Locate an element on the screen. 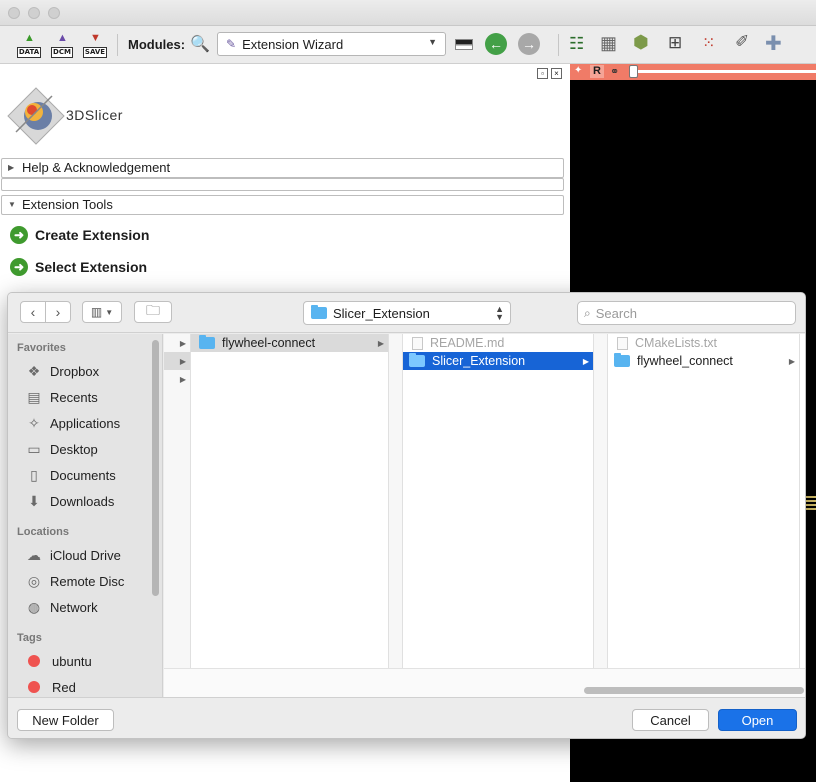 The height and width of the screenshot is (782, 816). sidebar-tag-red: Red is located at coordinates (51, 687).